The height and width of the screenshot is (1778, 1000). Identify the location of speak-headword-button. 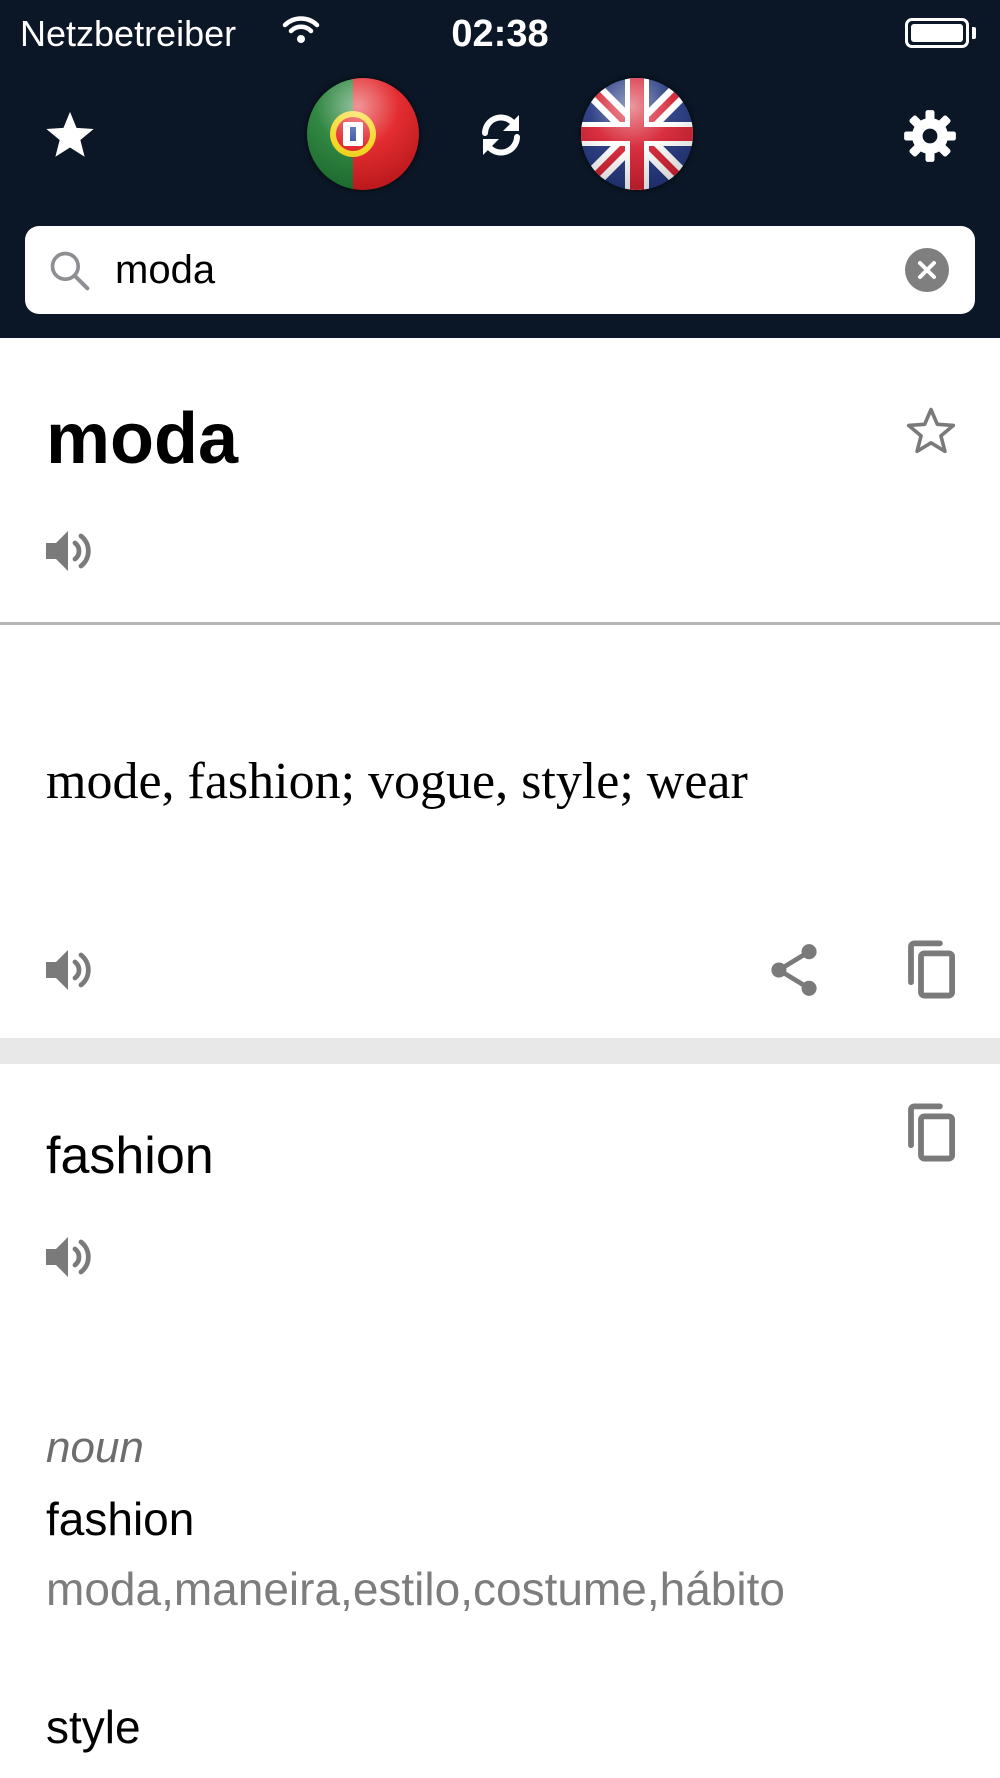
(70, 1259).